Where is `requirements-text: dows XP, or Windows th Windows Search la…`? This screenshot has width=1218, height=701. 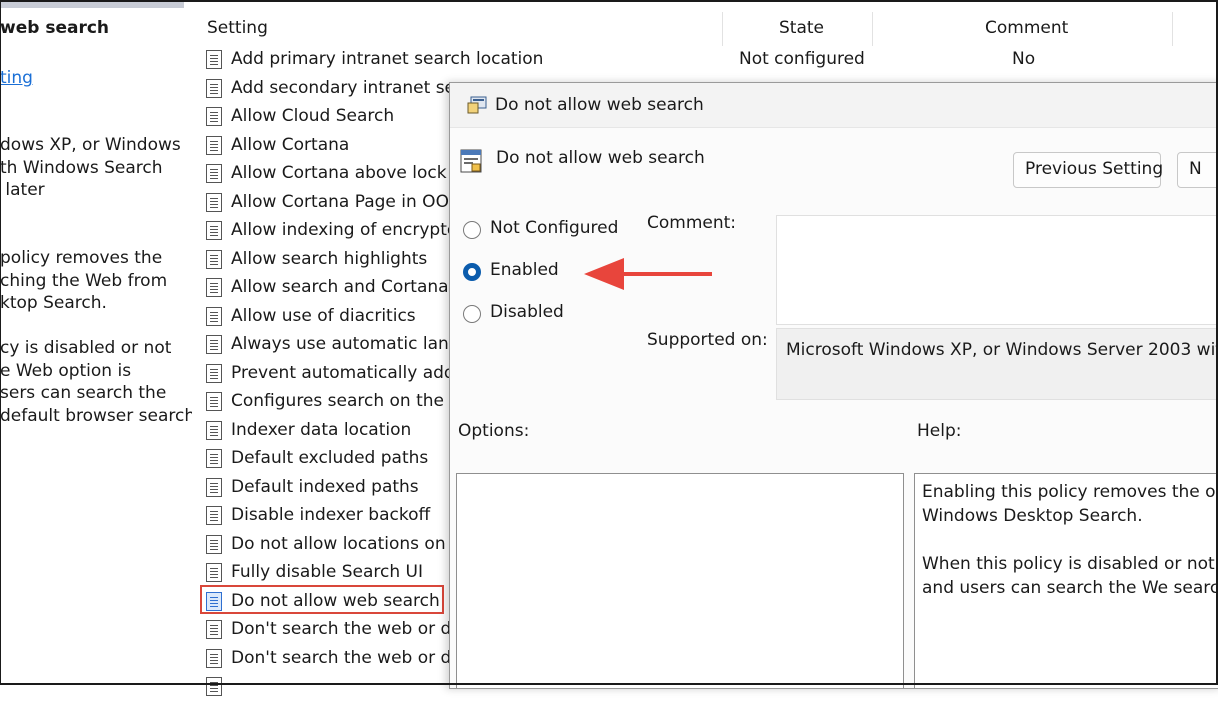
requirements-text: dows XP, or Windows th Windows Search la… is located at coordinates (90, 167).